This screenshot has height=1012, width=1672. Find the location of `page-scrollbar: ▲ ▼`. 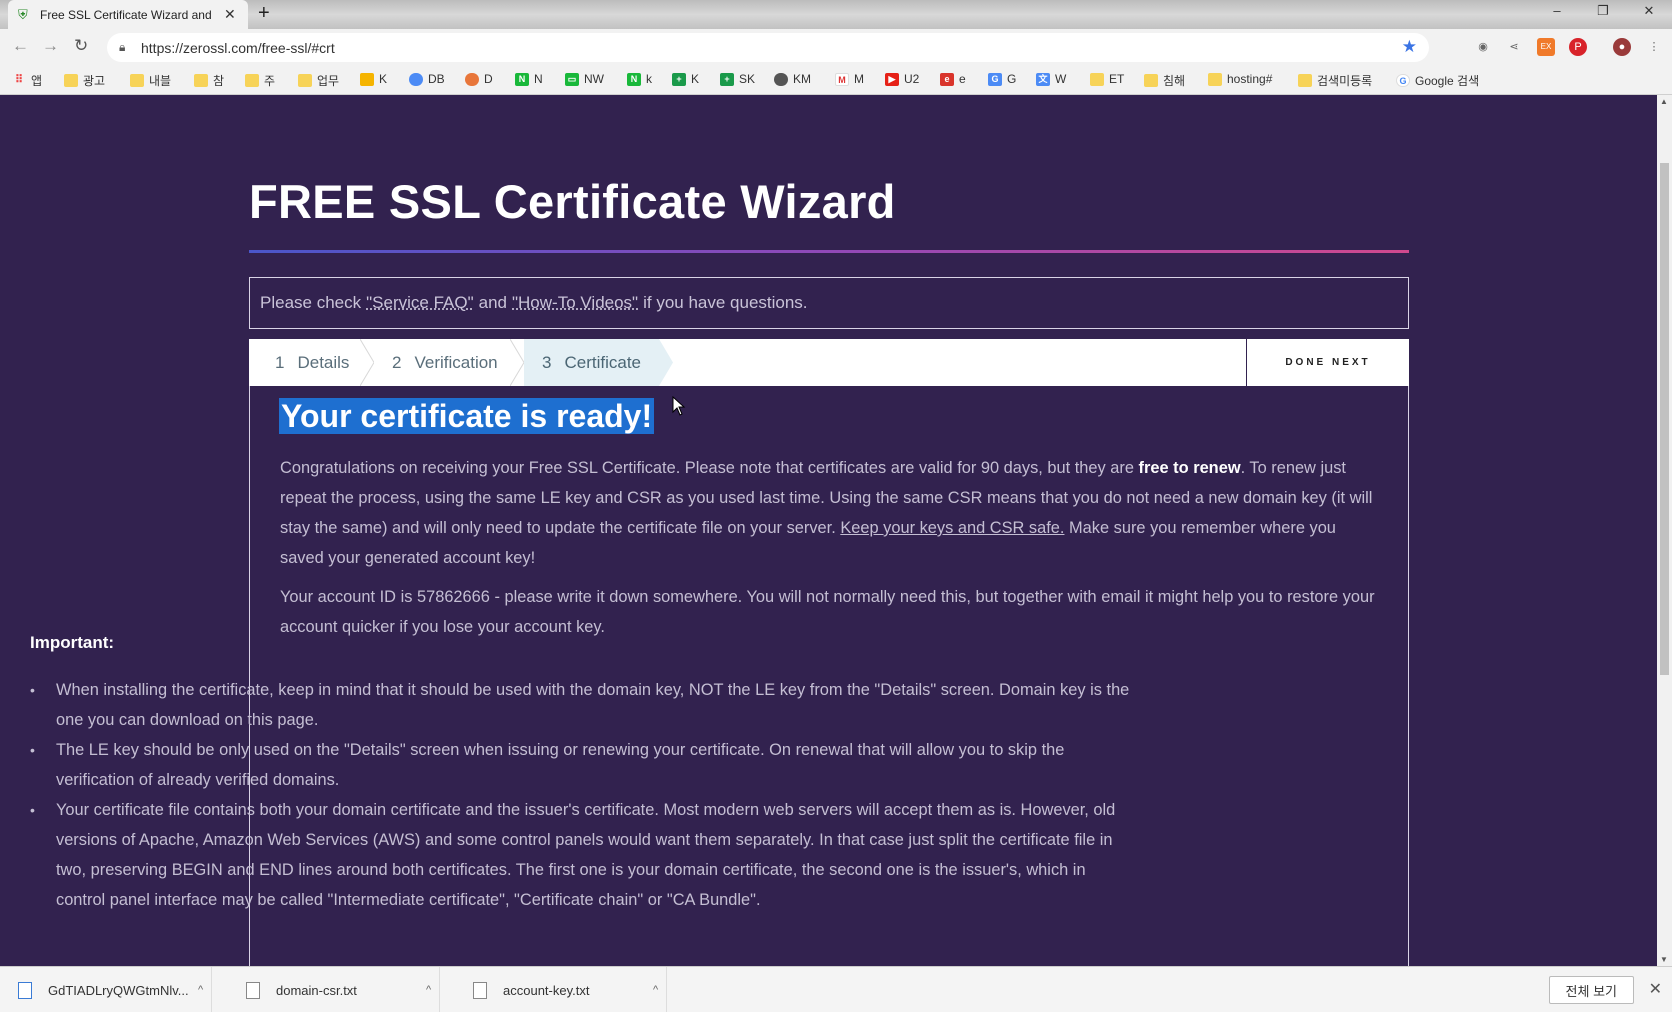

page-scrollbar: ▲ ▼ is located at coordinates (1664, 530).